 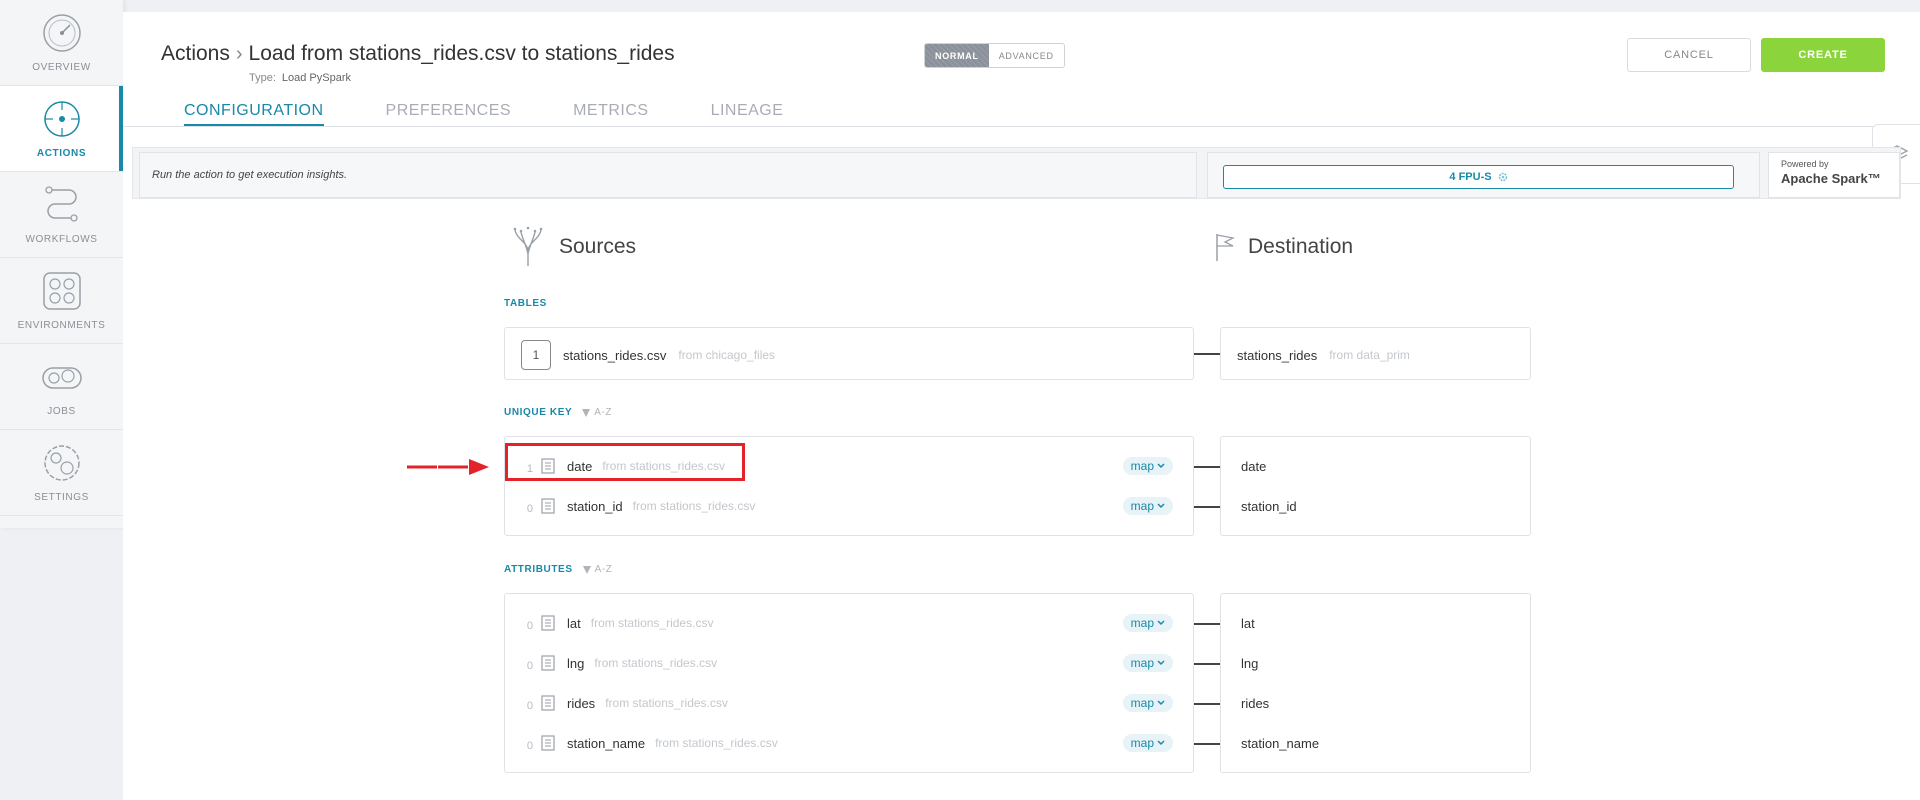 I want to click on nav-workflows-label: WORKFLOWS, so click(x=61, y=239).